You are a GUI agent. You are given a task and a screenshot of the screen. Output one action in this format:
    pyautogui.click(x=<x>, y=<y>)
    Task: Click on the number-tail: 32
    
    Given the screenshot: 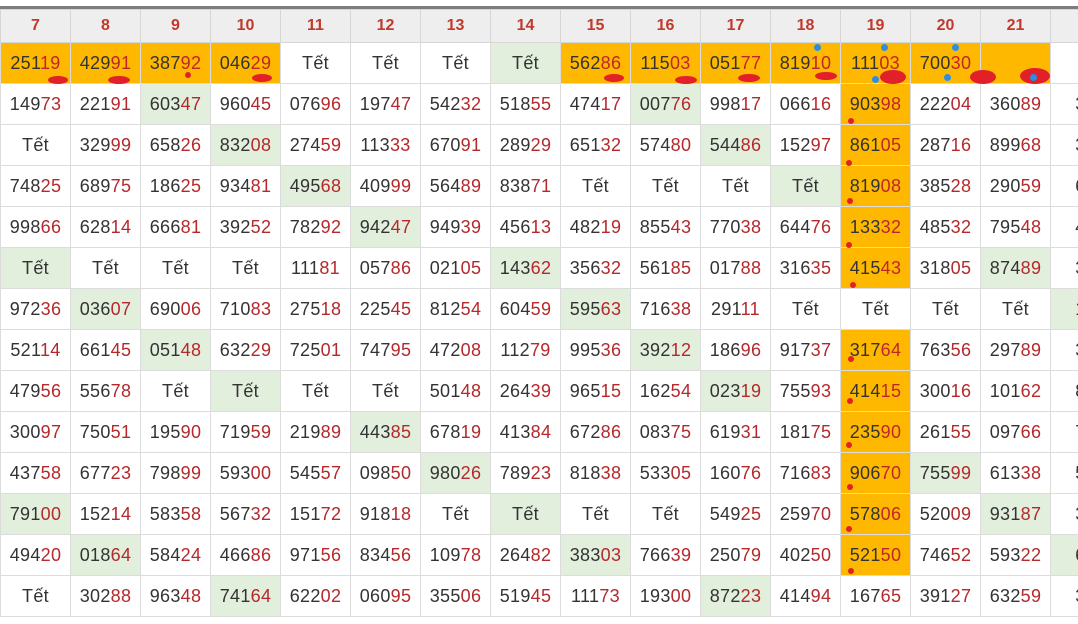 What is the action you would take?
    pyautogui.click(x=611, y=144)
    